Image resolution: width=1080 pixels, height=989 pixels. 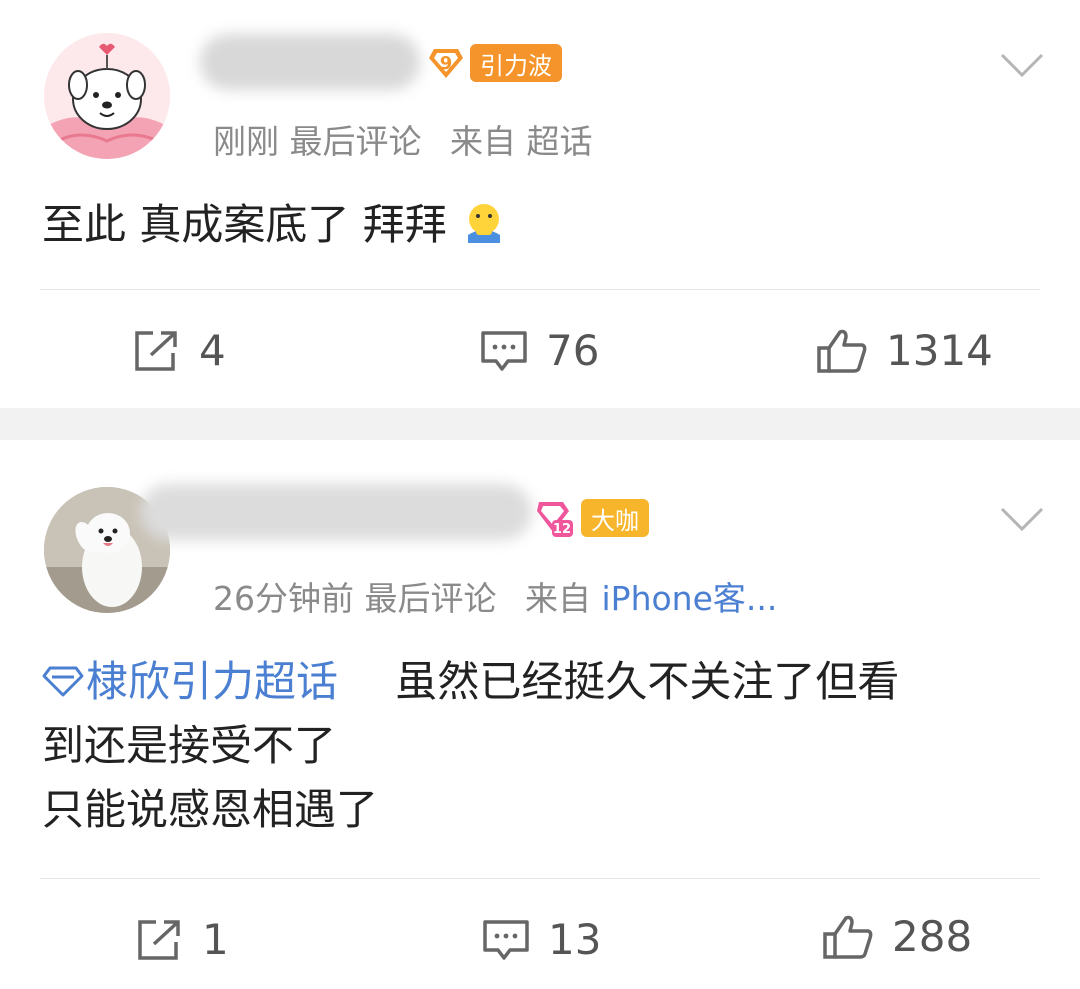 I want to click on comment-button: 76, so click(x=539, y=350).